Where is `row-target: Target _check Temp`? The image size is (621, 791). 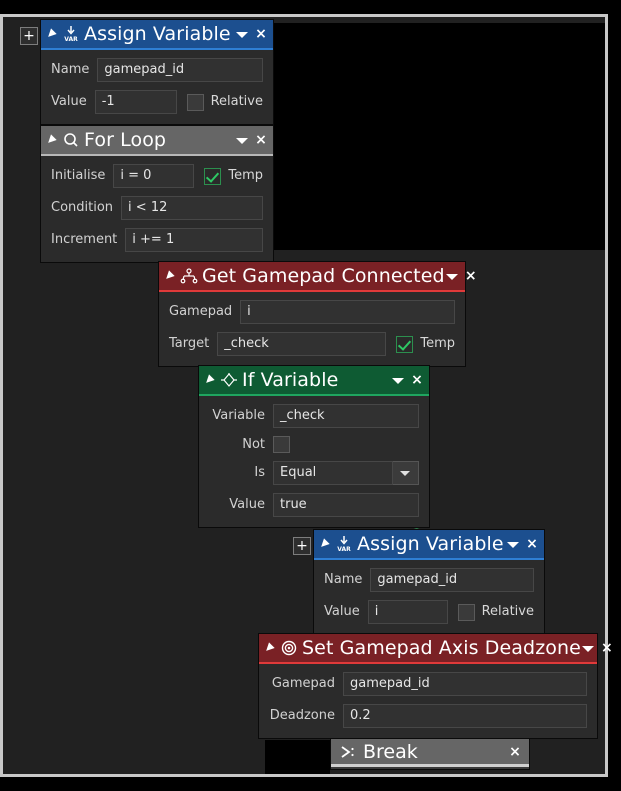 row-target: Target _check Temp is located at coordinates (312, 344).